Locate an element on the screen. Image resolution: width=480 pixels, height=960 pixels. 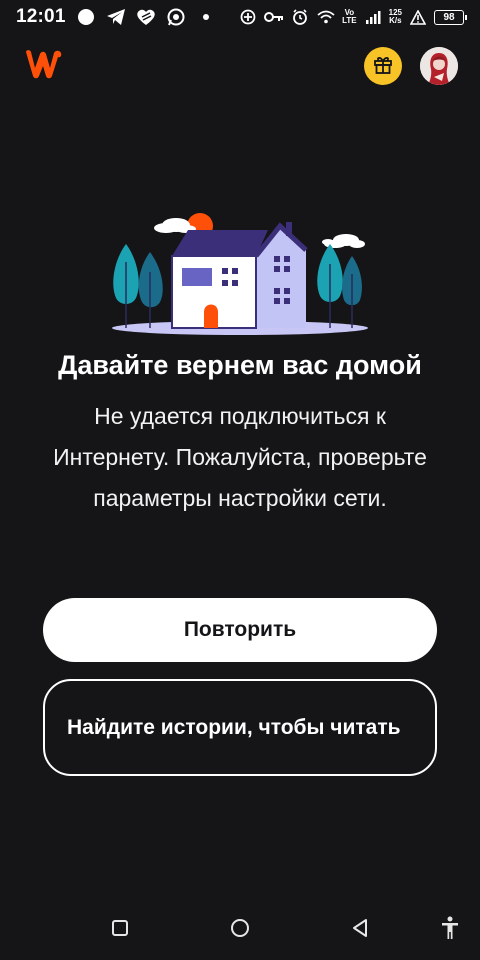
alarm-icon is located at coordinates (300, 17).